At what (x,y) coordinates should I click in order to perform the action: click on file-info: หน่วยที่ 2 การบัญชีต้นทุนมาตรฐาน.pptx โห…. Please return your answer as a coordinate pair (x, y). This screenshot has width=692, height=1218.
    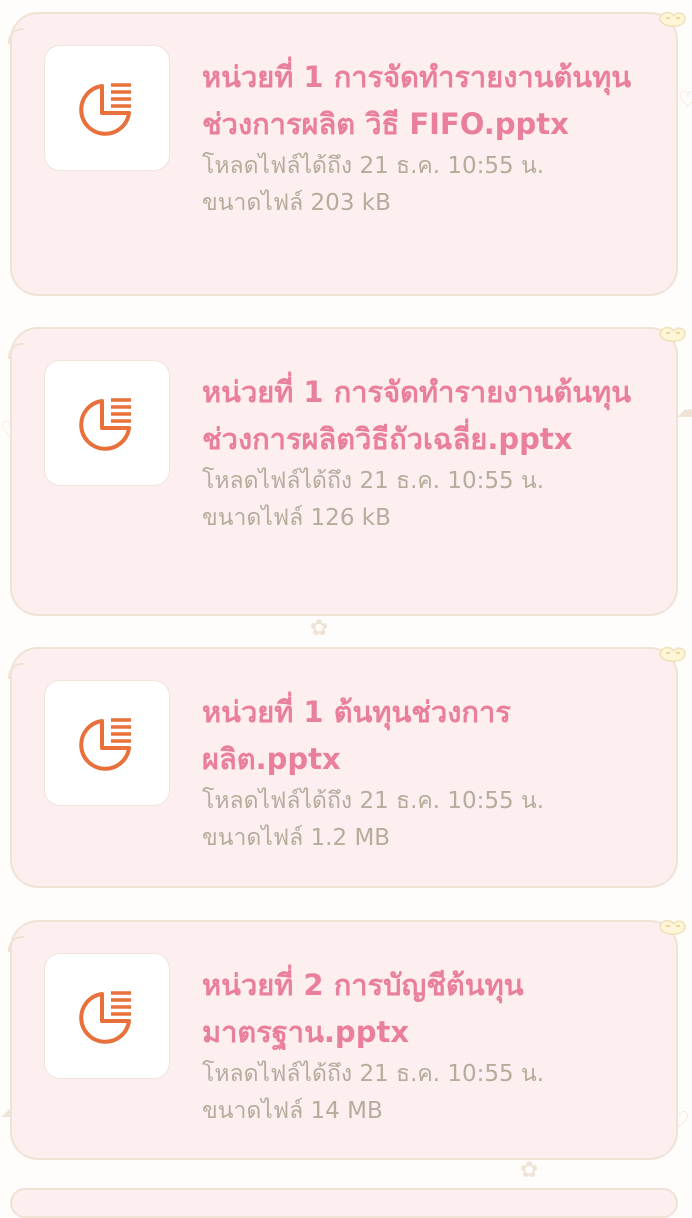
    Looking at the image, I should click on (422, 1046).